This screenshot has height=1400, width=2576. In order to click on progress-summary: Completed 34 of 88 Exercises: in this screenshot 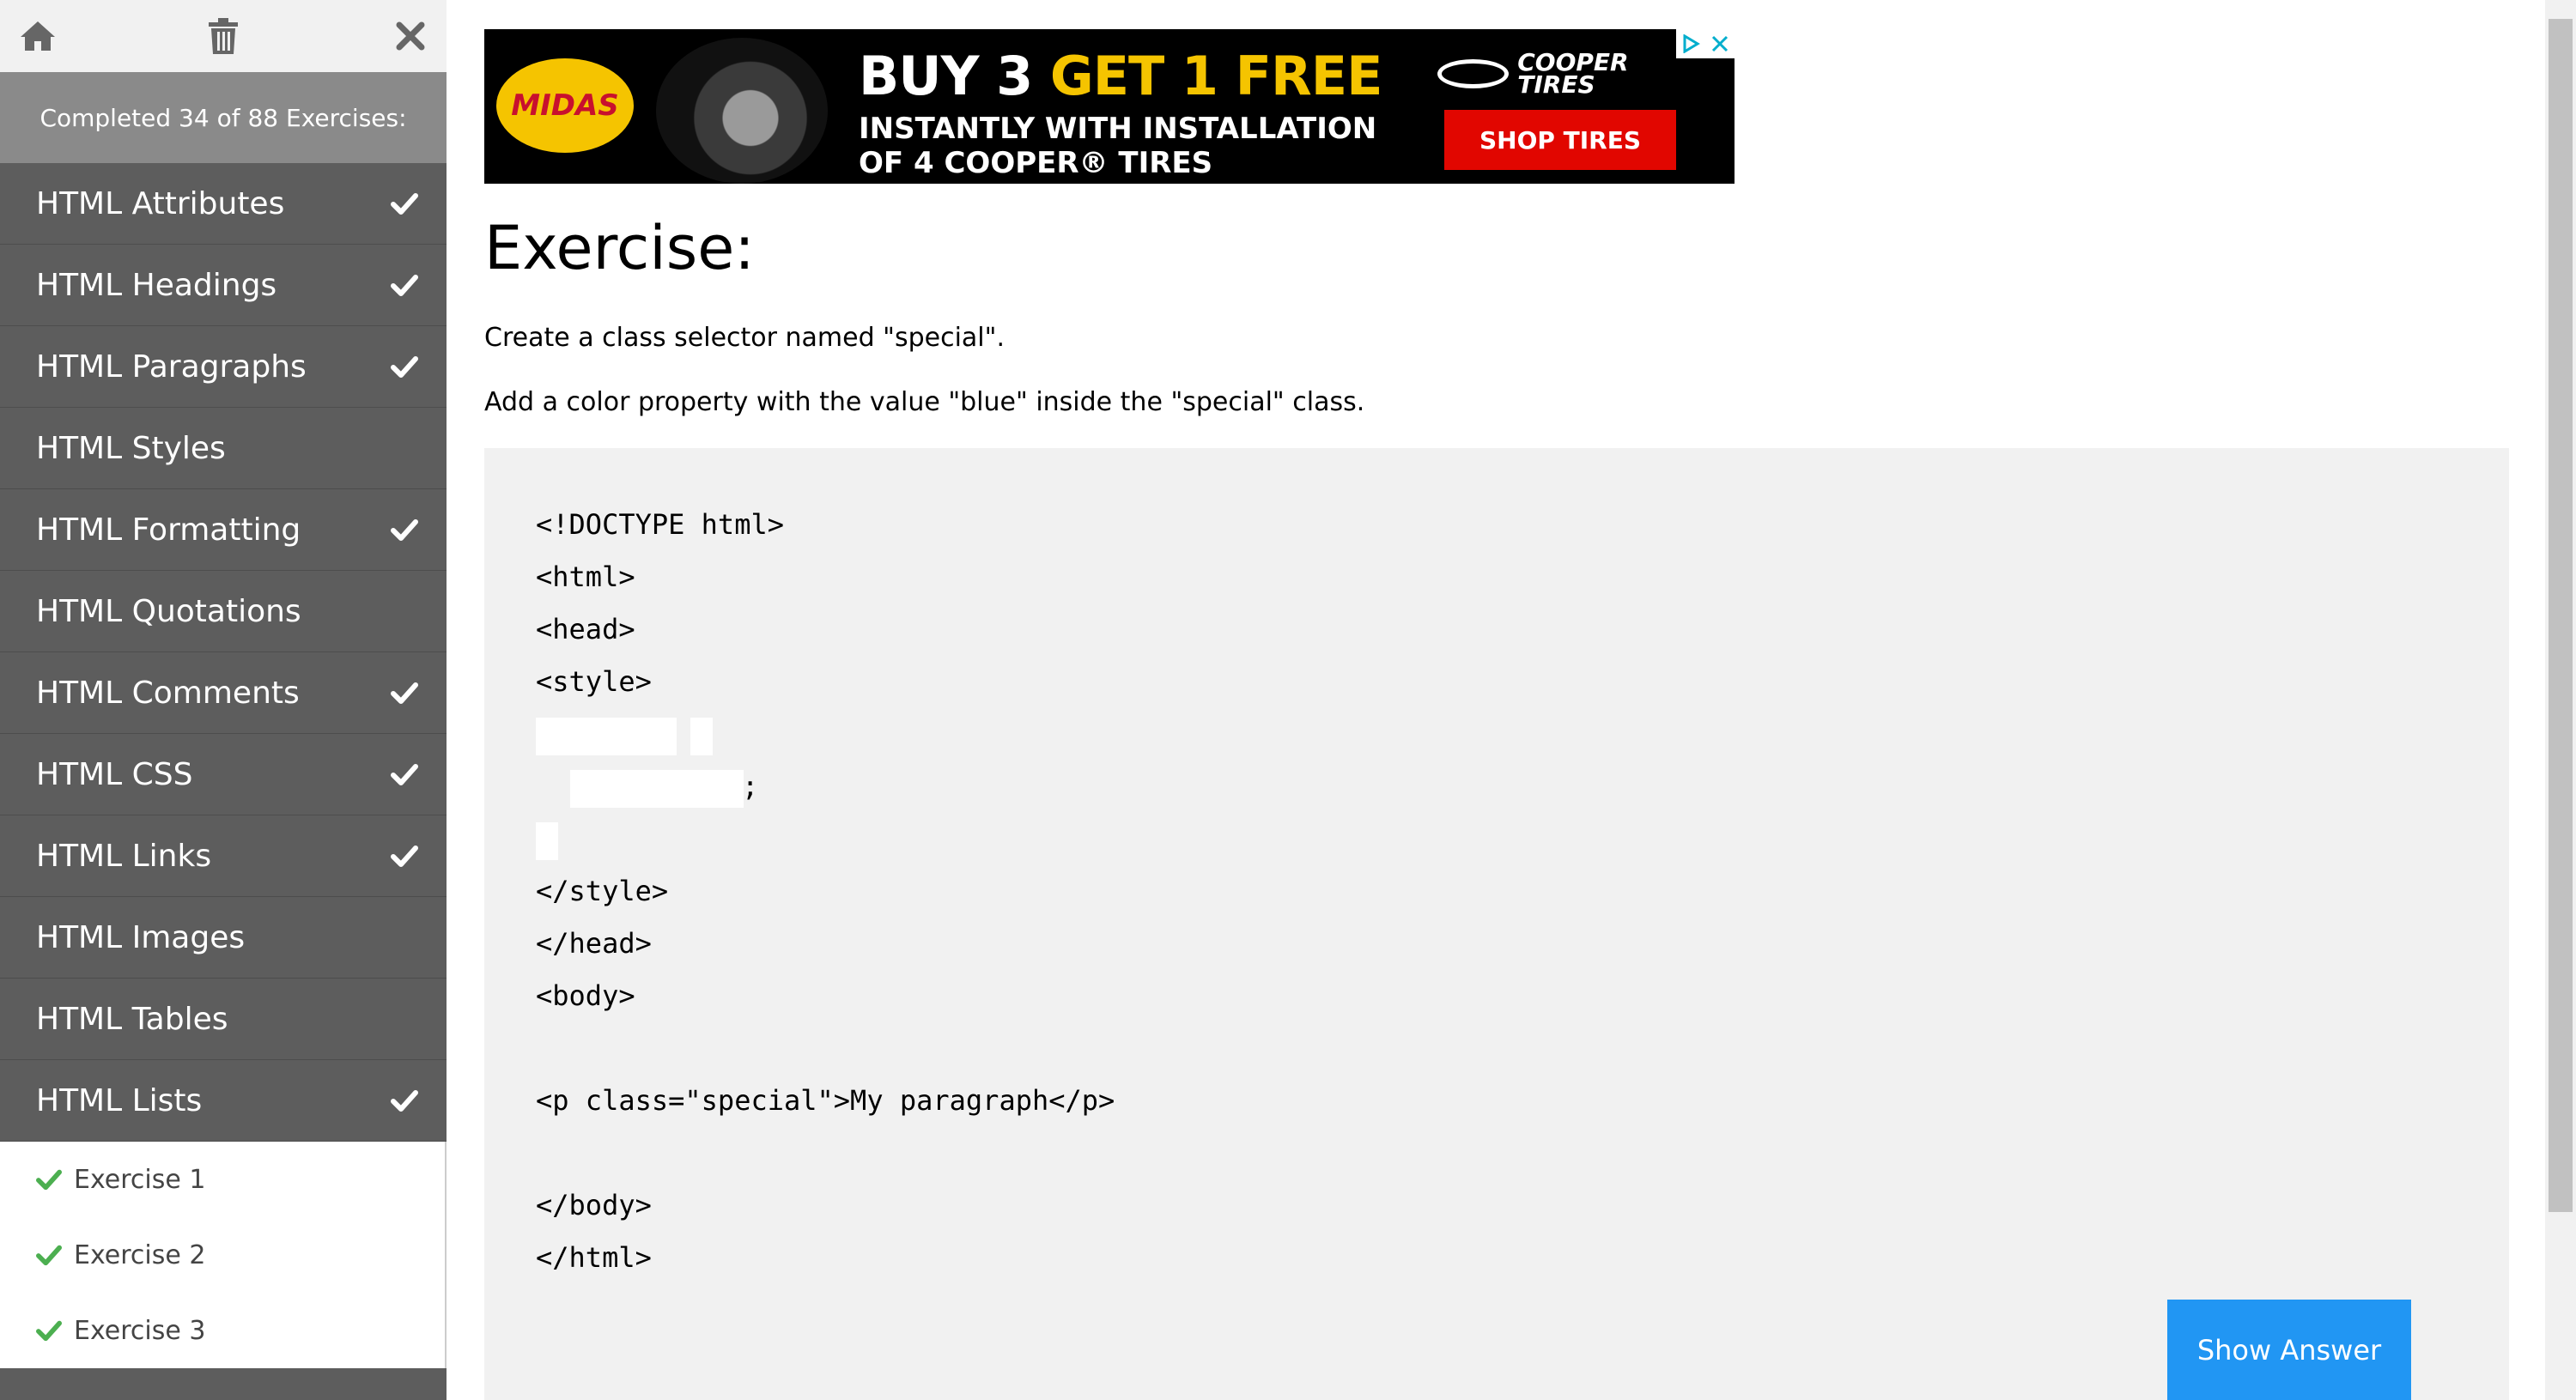, I will do `click(223, 118)`.